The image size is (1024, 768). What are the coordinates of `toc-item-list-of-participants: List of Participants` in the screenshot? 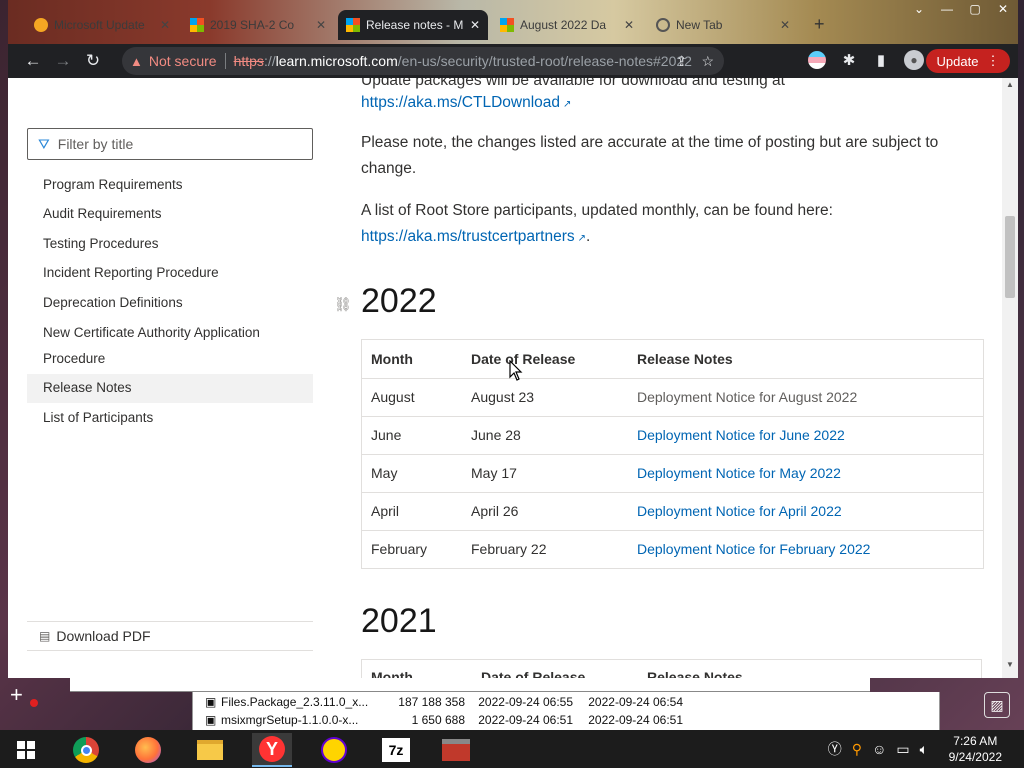 It's located at (170, 418).